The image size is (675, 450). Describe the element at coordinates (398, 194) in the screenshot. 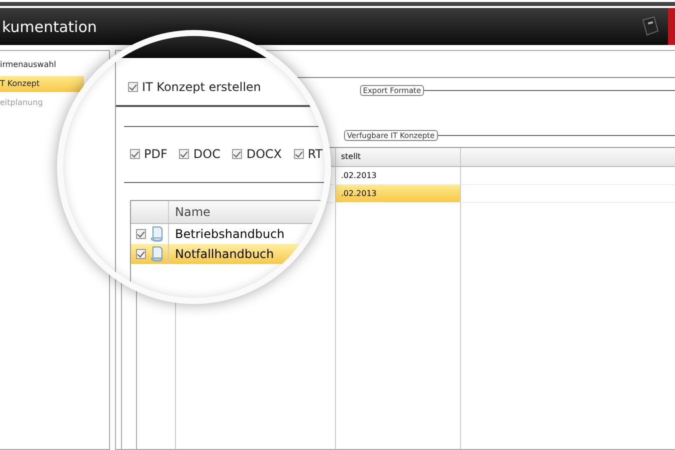

I see `table-cell: .02.2013` at that location.